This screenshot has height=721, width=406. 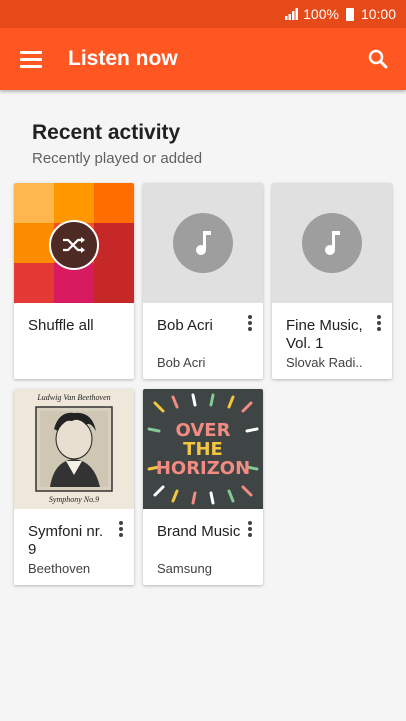 I want to click on search-icon, so click(x=378, y=59).